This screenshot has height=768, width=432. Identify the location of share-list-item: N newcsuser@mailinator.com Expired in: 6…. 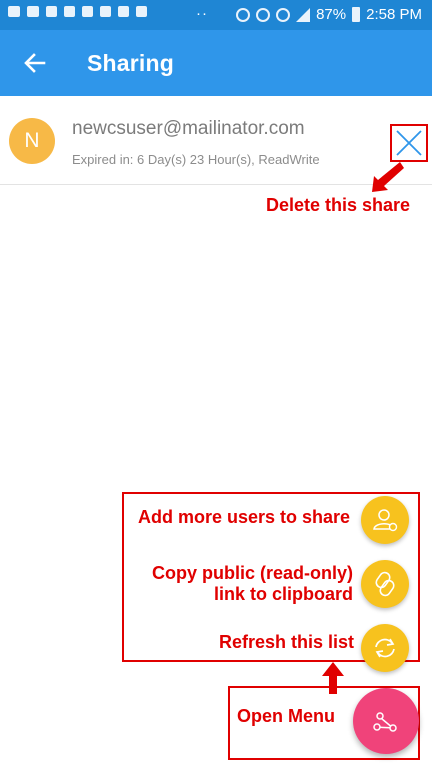
(216, 140).